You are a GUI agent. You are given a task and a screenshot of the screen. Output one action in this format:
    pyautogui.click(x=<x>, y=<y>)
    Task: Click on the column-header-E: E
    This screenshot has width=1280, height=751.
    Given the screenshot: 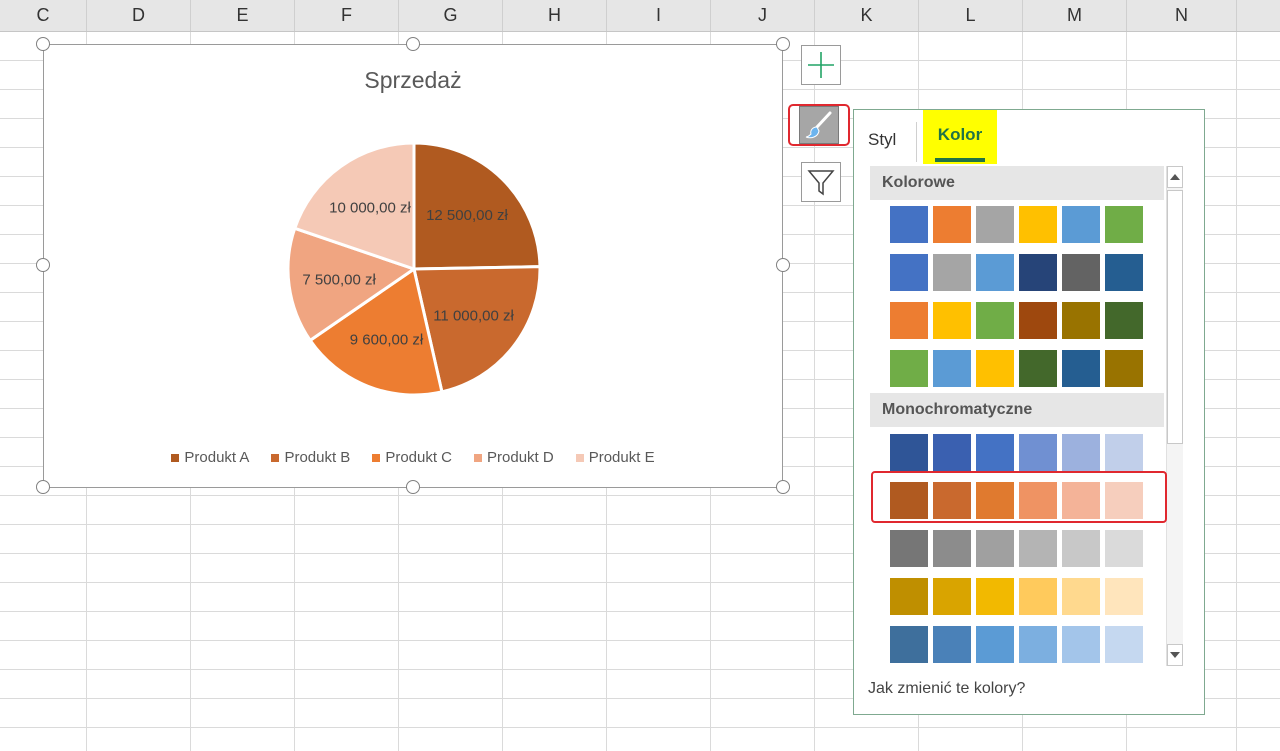 What is the action you would take?
    pyautogui.click(x=243, y=15)
    